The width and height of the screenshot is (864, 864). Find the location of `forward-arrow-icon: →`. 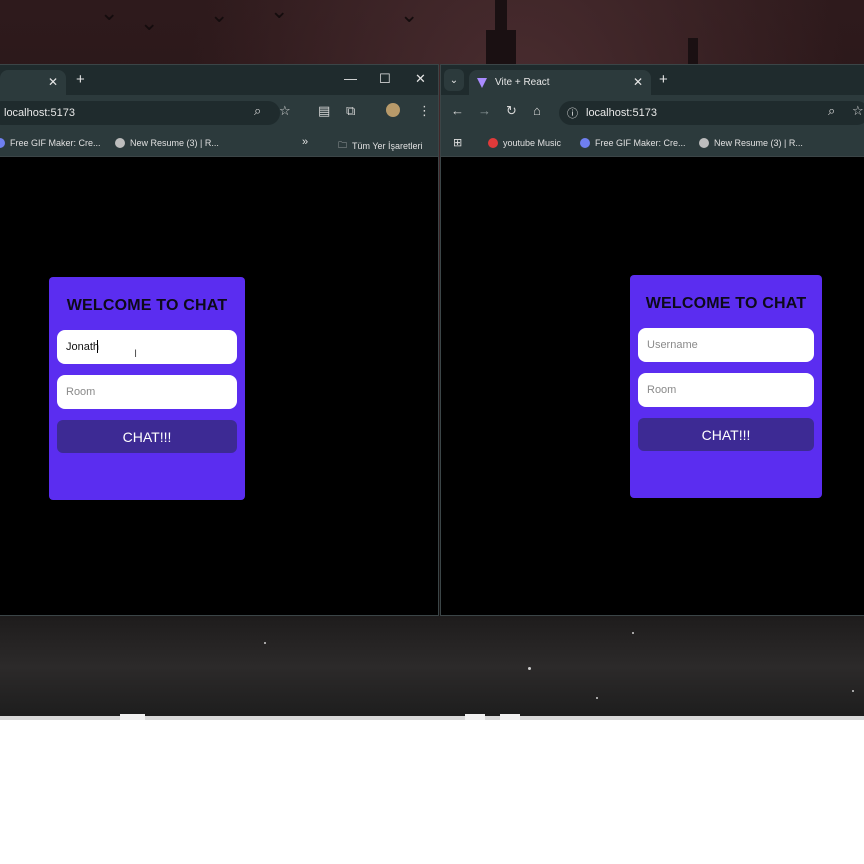

forward-arrow-icon: → is located at coordinates (484, 110).